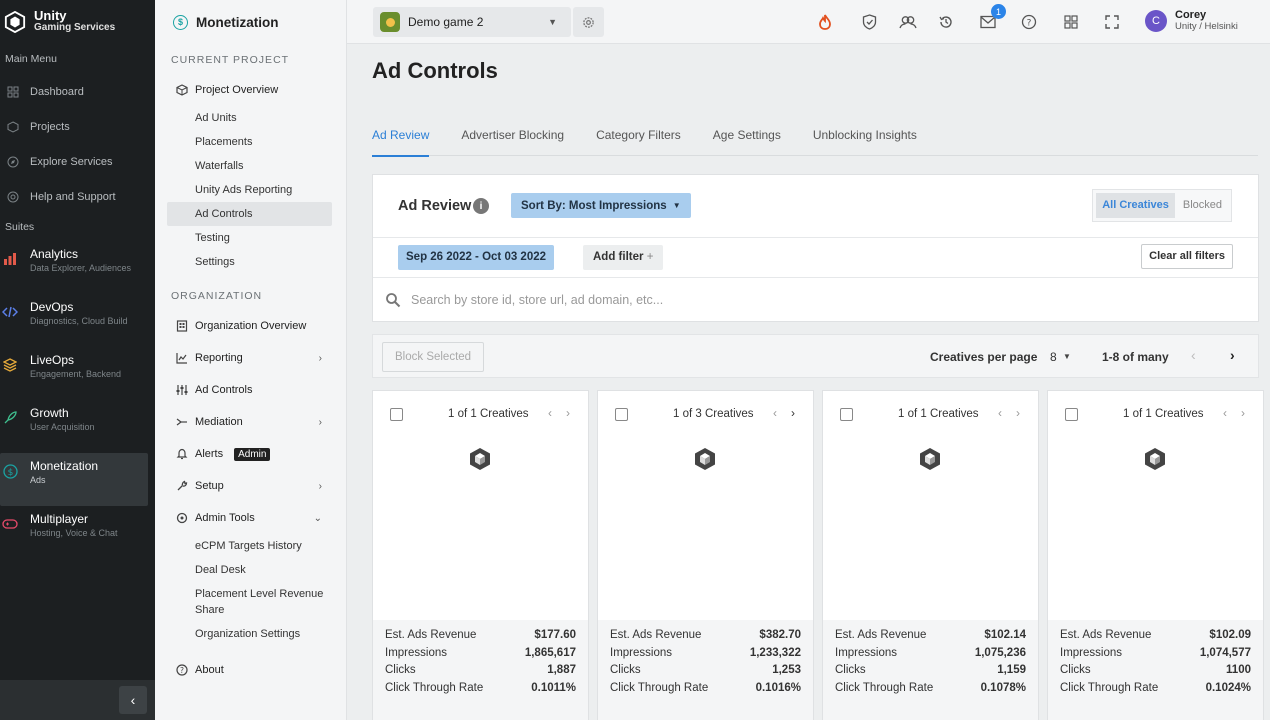 The width and height of the screenshot is (1270, 720). I want to click on building-icon, so click(181, 326).